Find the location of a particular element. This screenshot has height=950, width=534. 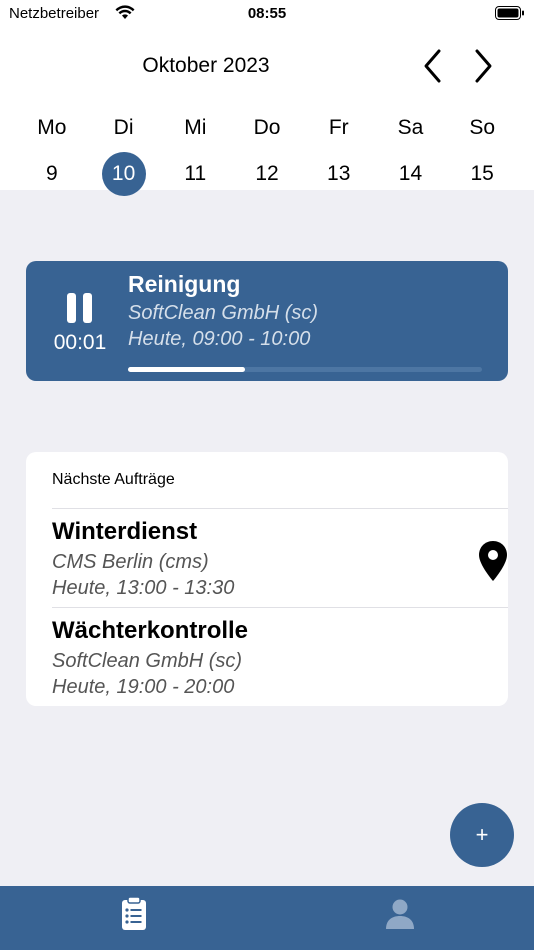

status-time: 08:55 is located at coordinates (267, 13).